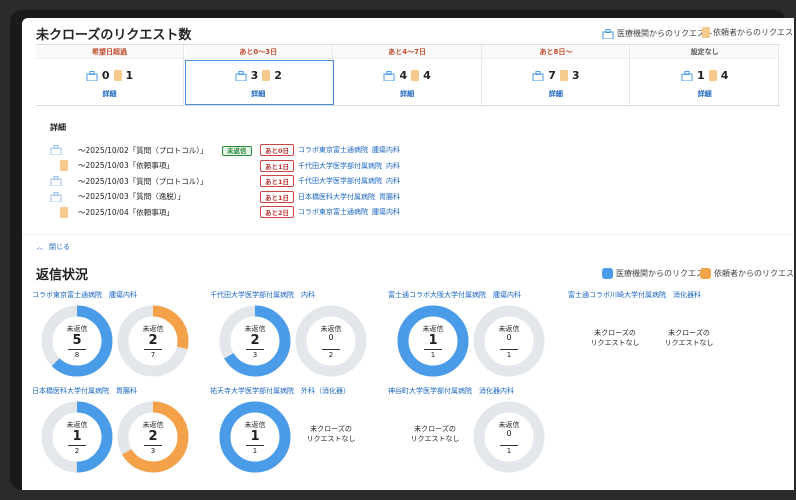 The width and height of the screenshot is (796, 500). Describe the element at coordinates (701, 75) in the screenshot. I see `hospital-count: 1` at that location.